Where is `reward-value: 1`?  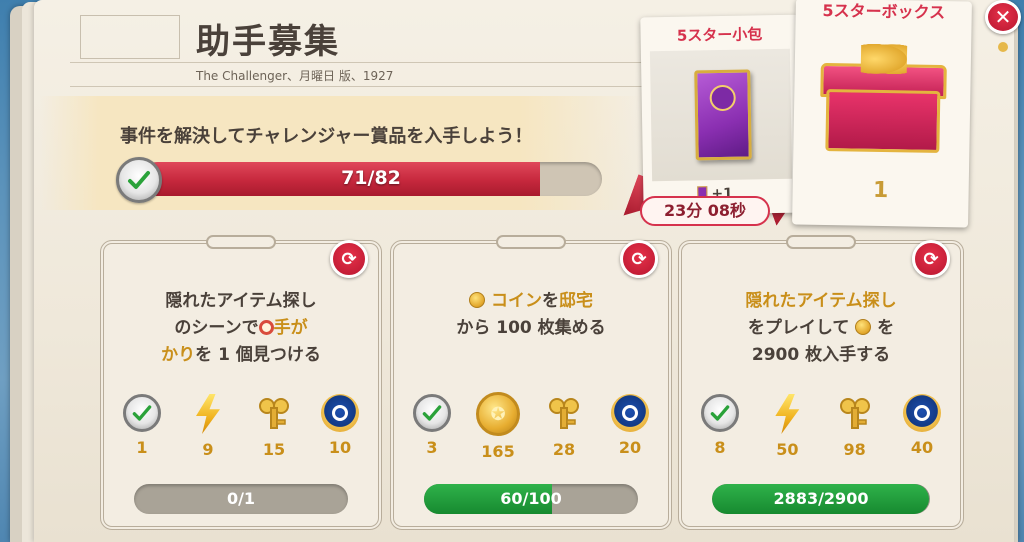 reward-value: 1 is located at coordinates (142, 447).